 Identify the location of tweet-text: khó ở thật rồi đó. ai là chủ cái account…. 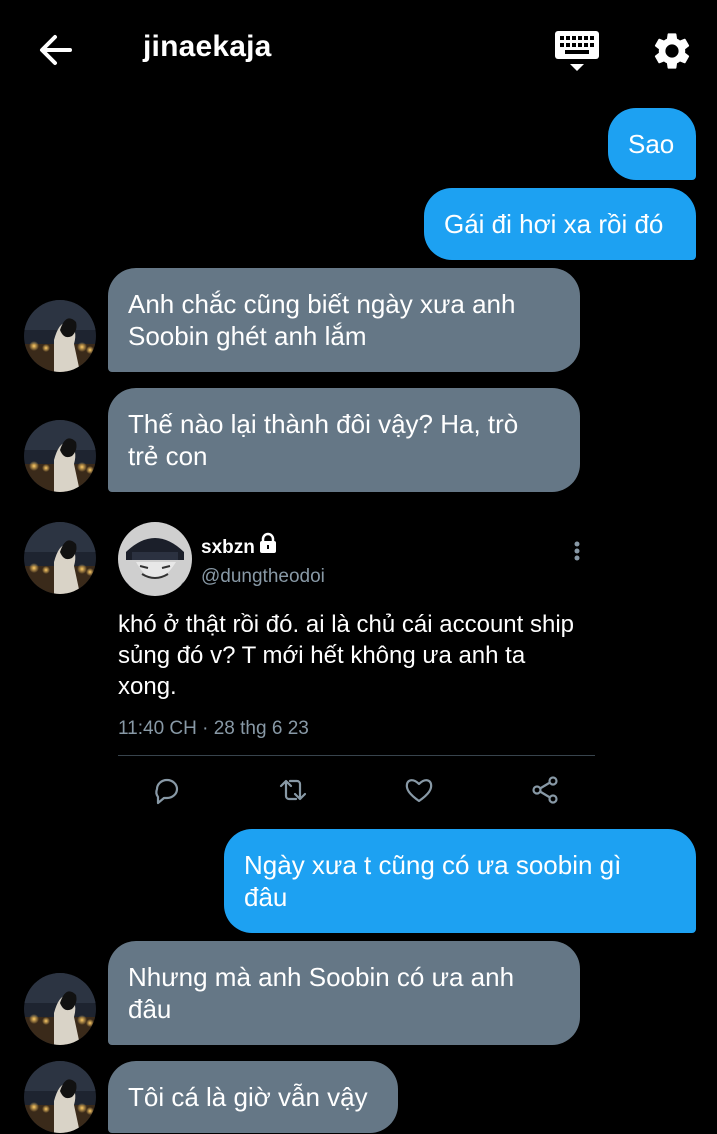
(358, 655).